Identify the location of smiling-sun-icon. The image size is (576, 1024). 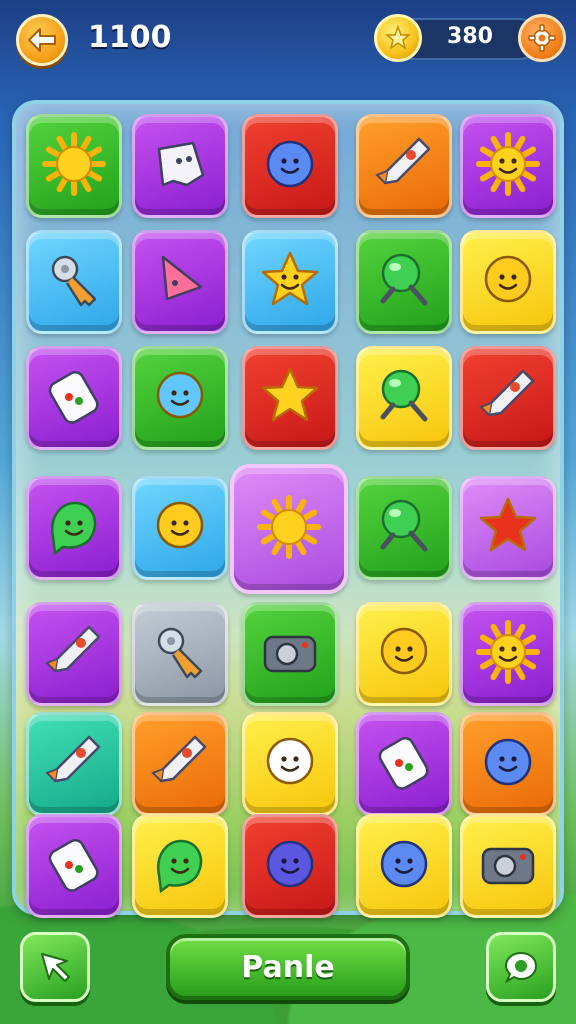
(508, 654).